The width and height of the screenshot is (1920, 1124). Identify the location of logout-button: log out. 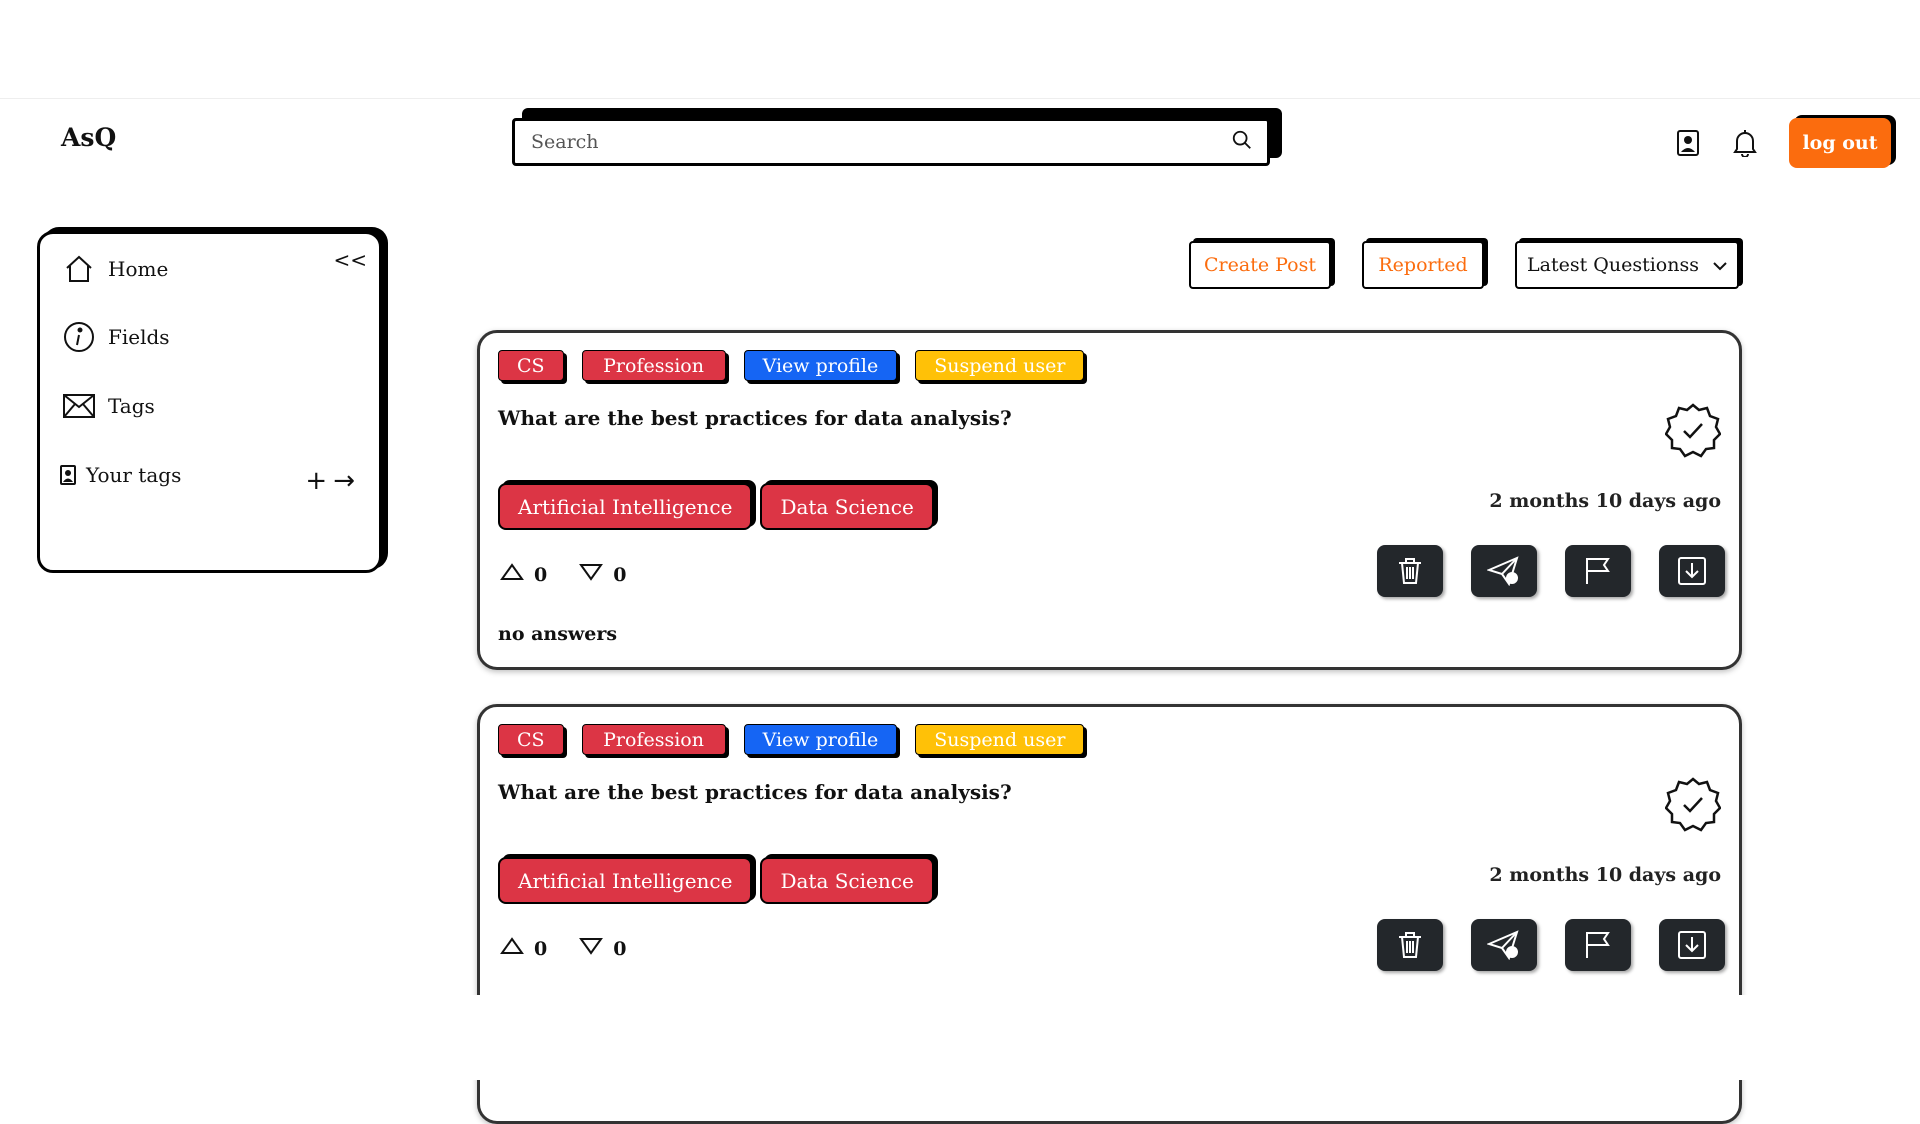
(1840, 143).